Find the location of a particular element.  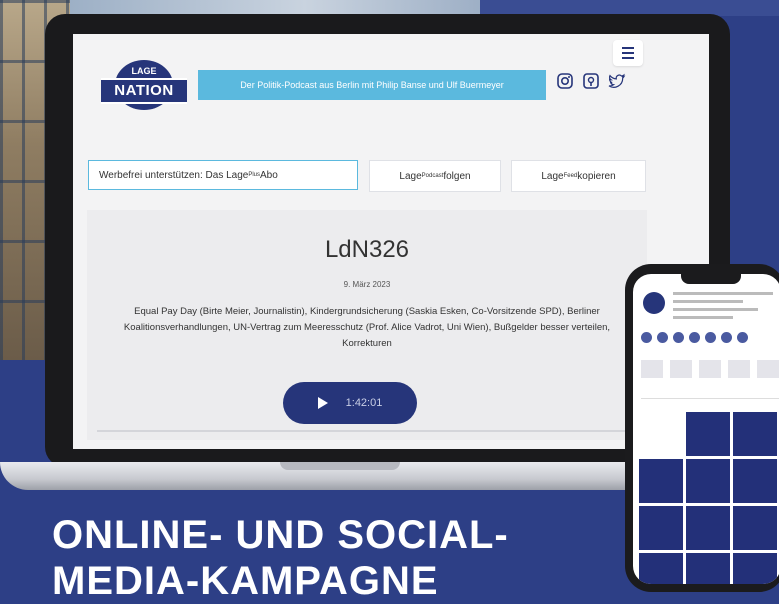

menu-icon is located at coordinates (628, 53).